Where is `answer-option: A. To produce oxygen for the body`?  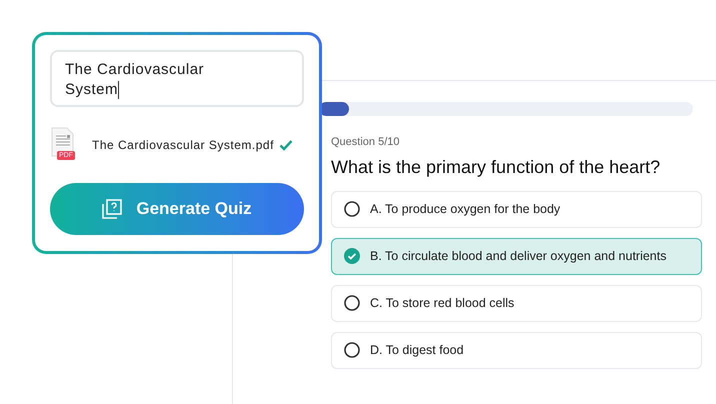 answer-option: A. To produce oxygen for the body is located at coordinates (516, 209).